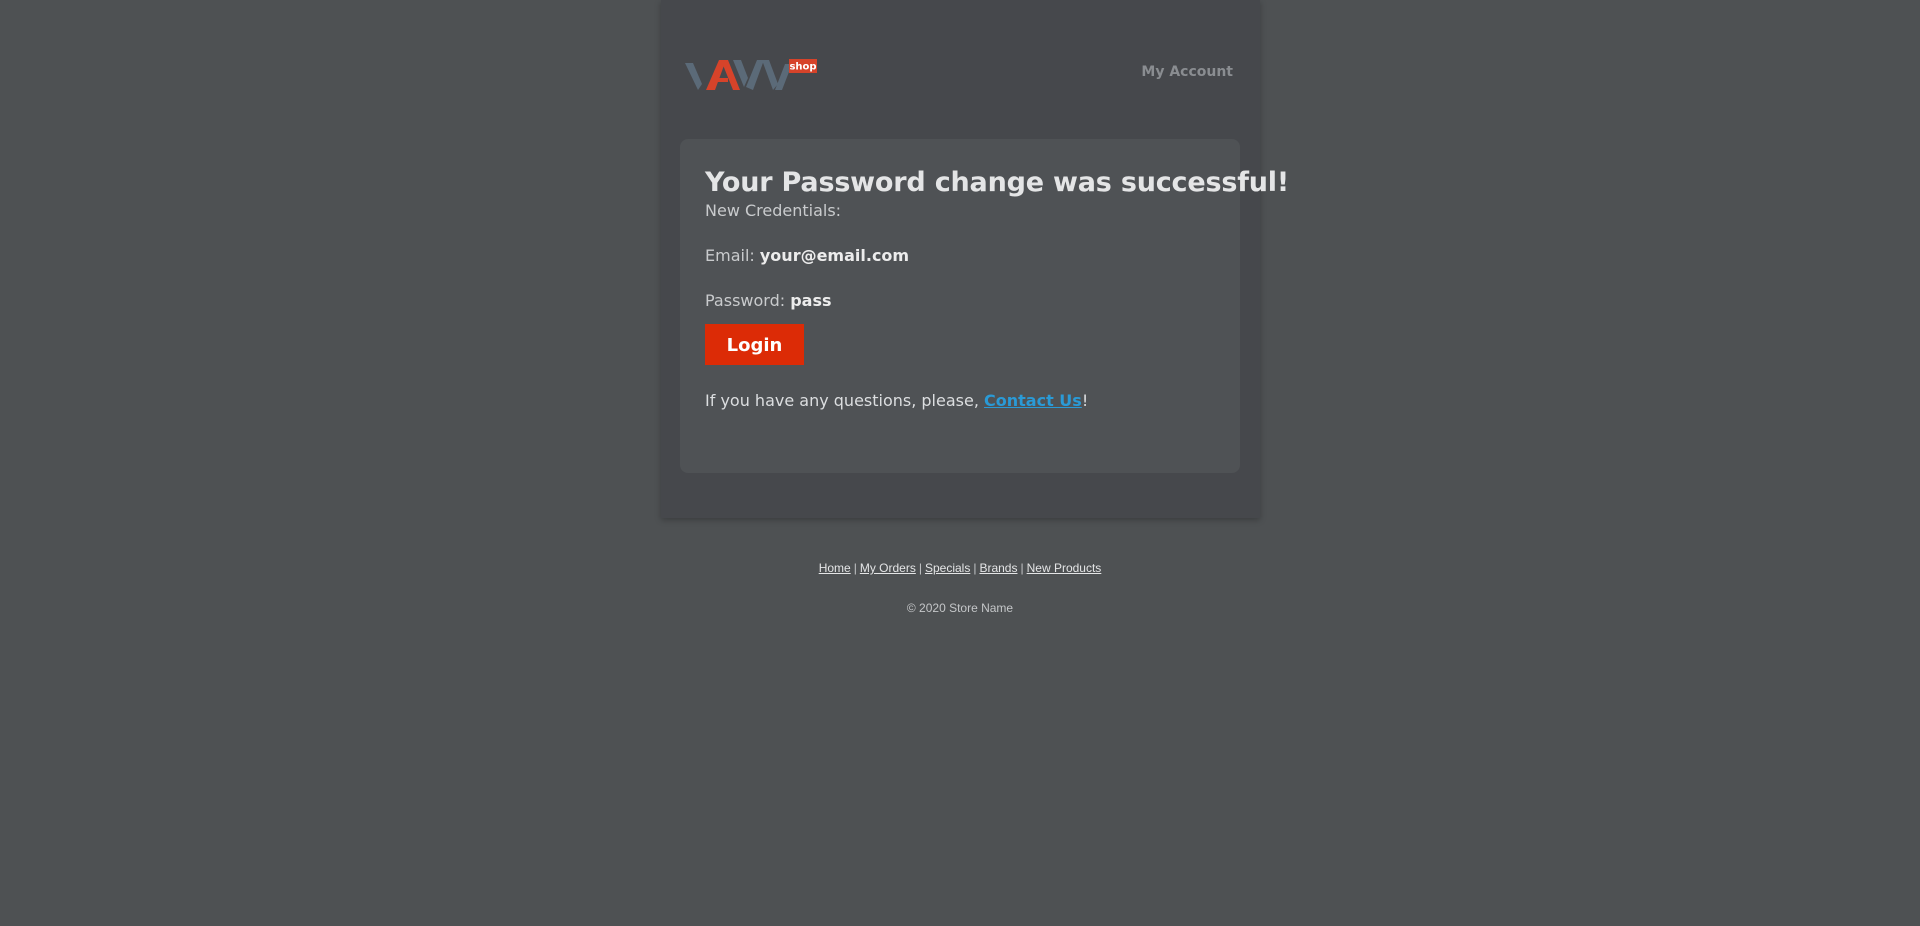 This screenshot has width=1920, height=926. I want to click on password-value: pass, so click(811, 300).